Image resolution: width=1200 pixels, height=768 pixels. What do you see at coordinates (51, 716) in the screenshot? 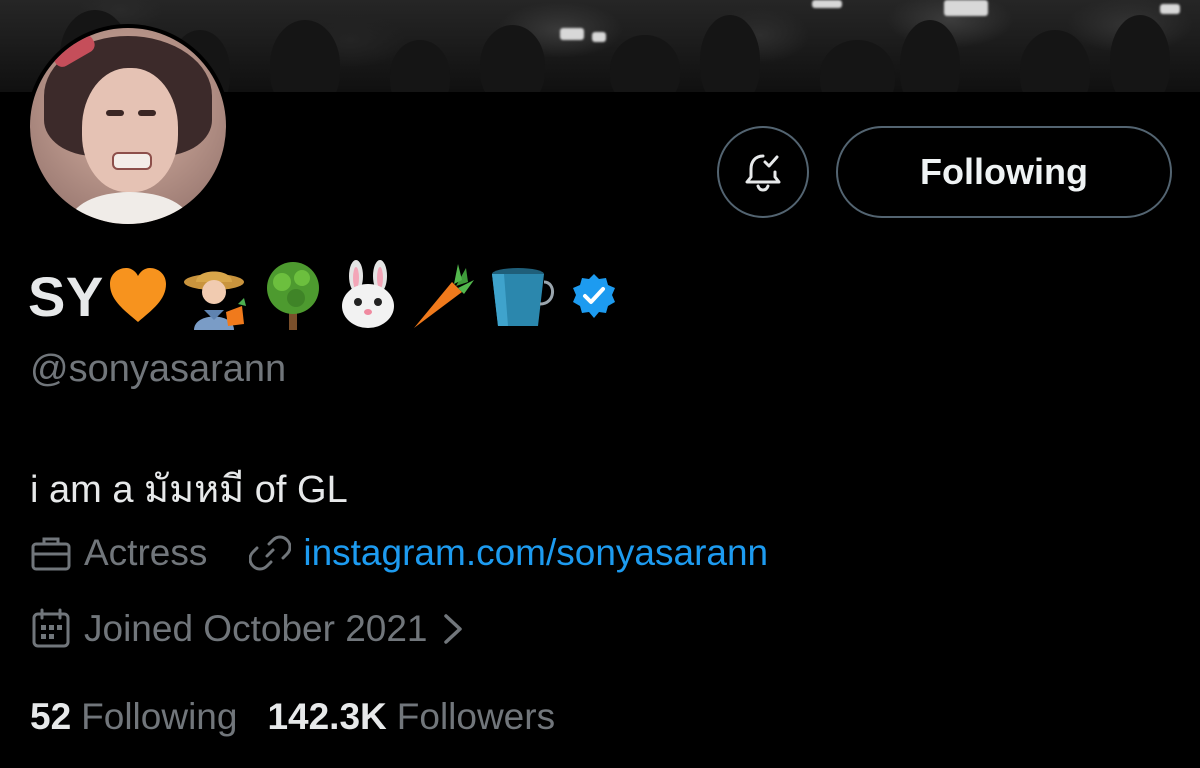
I see `following-count: 52` at bounding box center [51, 716].